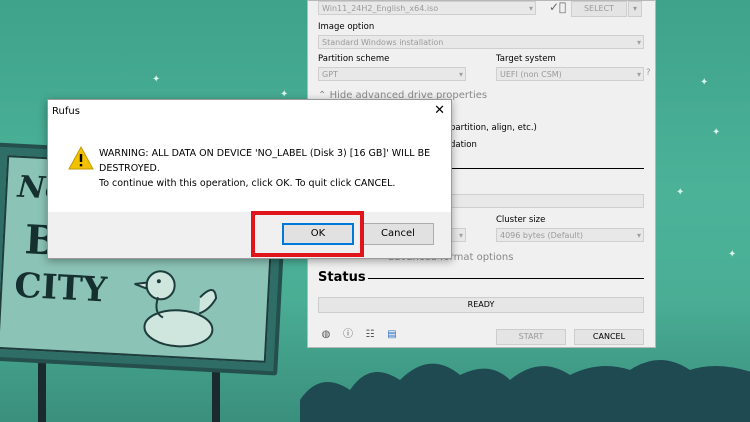 Image resolution: width=750 pixels, height=422 pixels. I want to click on cluster-size-value: 4096 bytes (Default), so click(541, 235).